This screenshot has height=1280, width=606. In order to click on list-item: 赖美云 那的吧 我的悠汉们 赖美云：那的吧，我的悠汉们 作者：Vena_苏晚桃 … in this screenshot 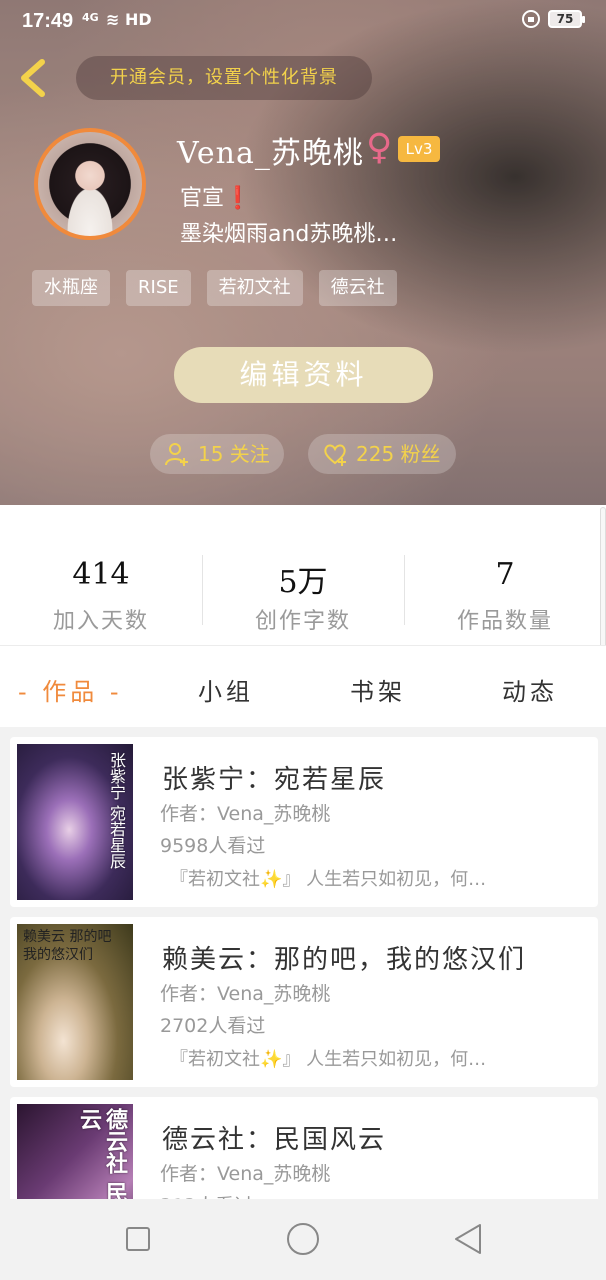, I will do `click(304, 1002)`.